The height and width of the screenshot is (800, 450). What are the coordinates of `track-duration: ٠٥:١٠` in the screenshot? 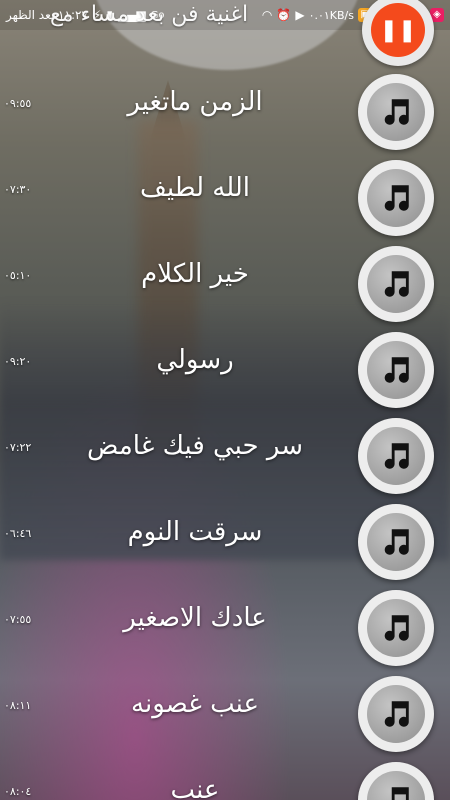 It's located at (18, 275).